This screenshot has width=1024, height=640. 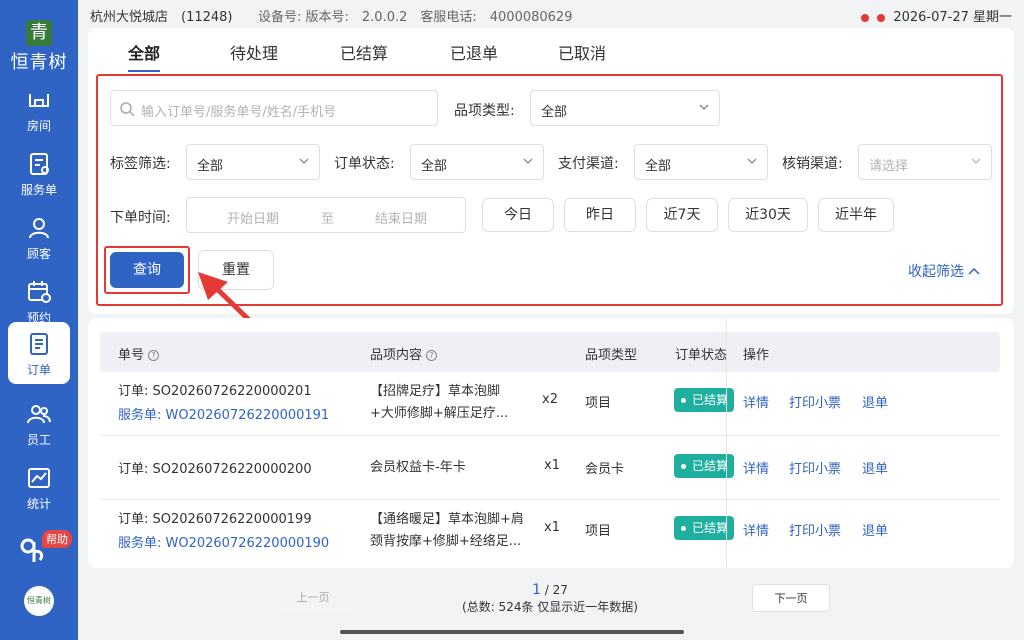 I want to click on header-ops: 操作, so click(x=756, y=355).